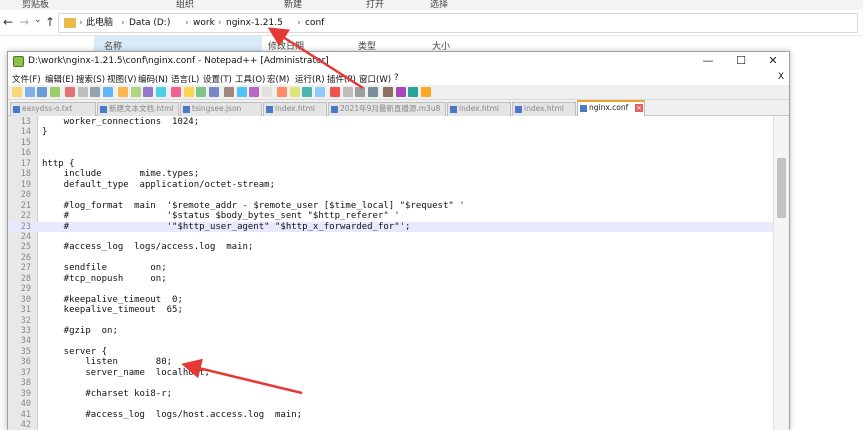  Describe the element at coordinates (293, 5) in the screenshot. I see `ribbon-group-new: 新建` at that location.